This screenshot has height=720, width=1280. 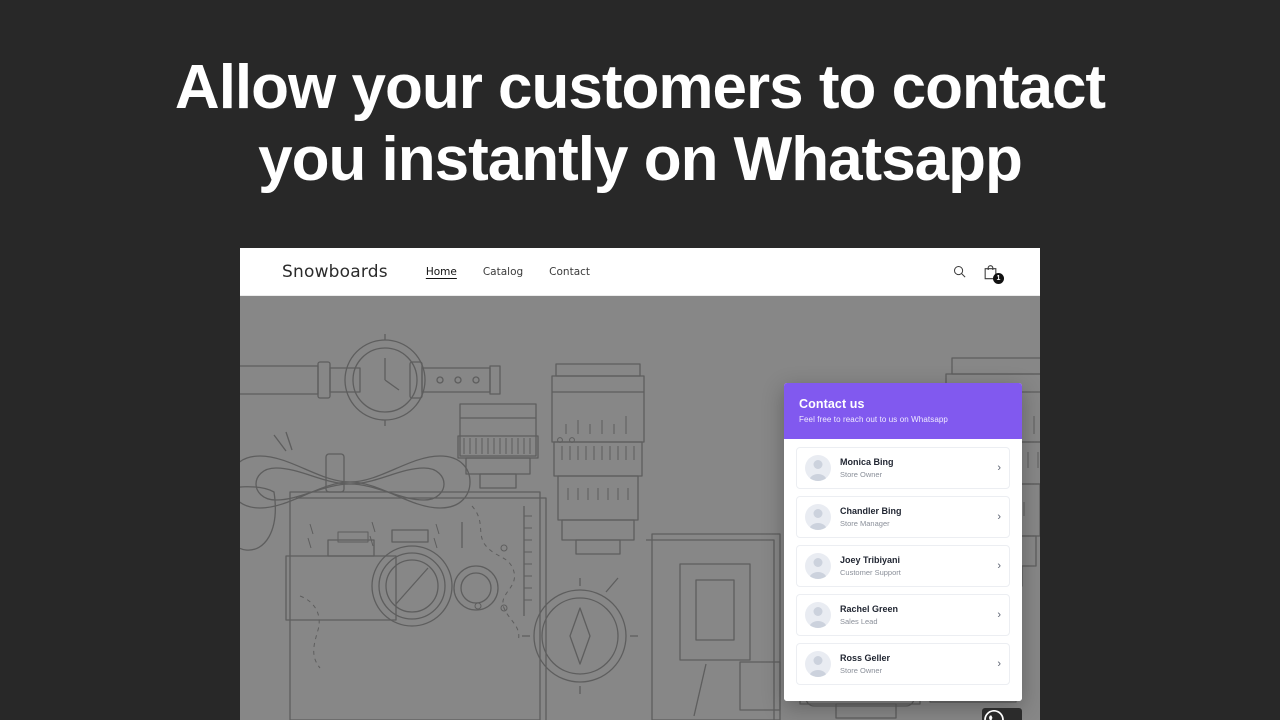 I want to click on contact-text: Monica Bing Store Owner, so click(x=915, y=468).